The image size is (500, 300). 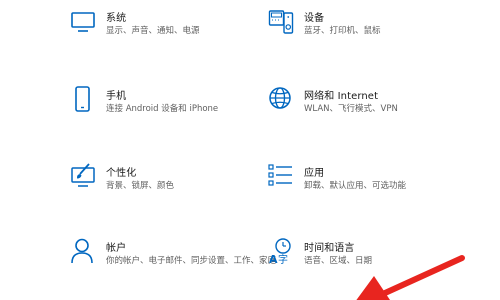 I want to click on settings-tile-devices: 设备 蓝牙、打印机、鼠标, so click(x=368, y=28).